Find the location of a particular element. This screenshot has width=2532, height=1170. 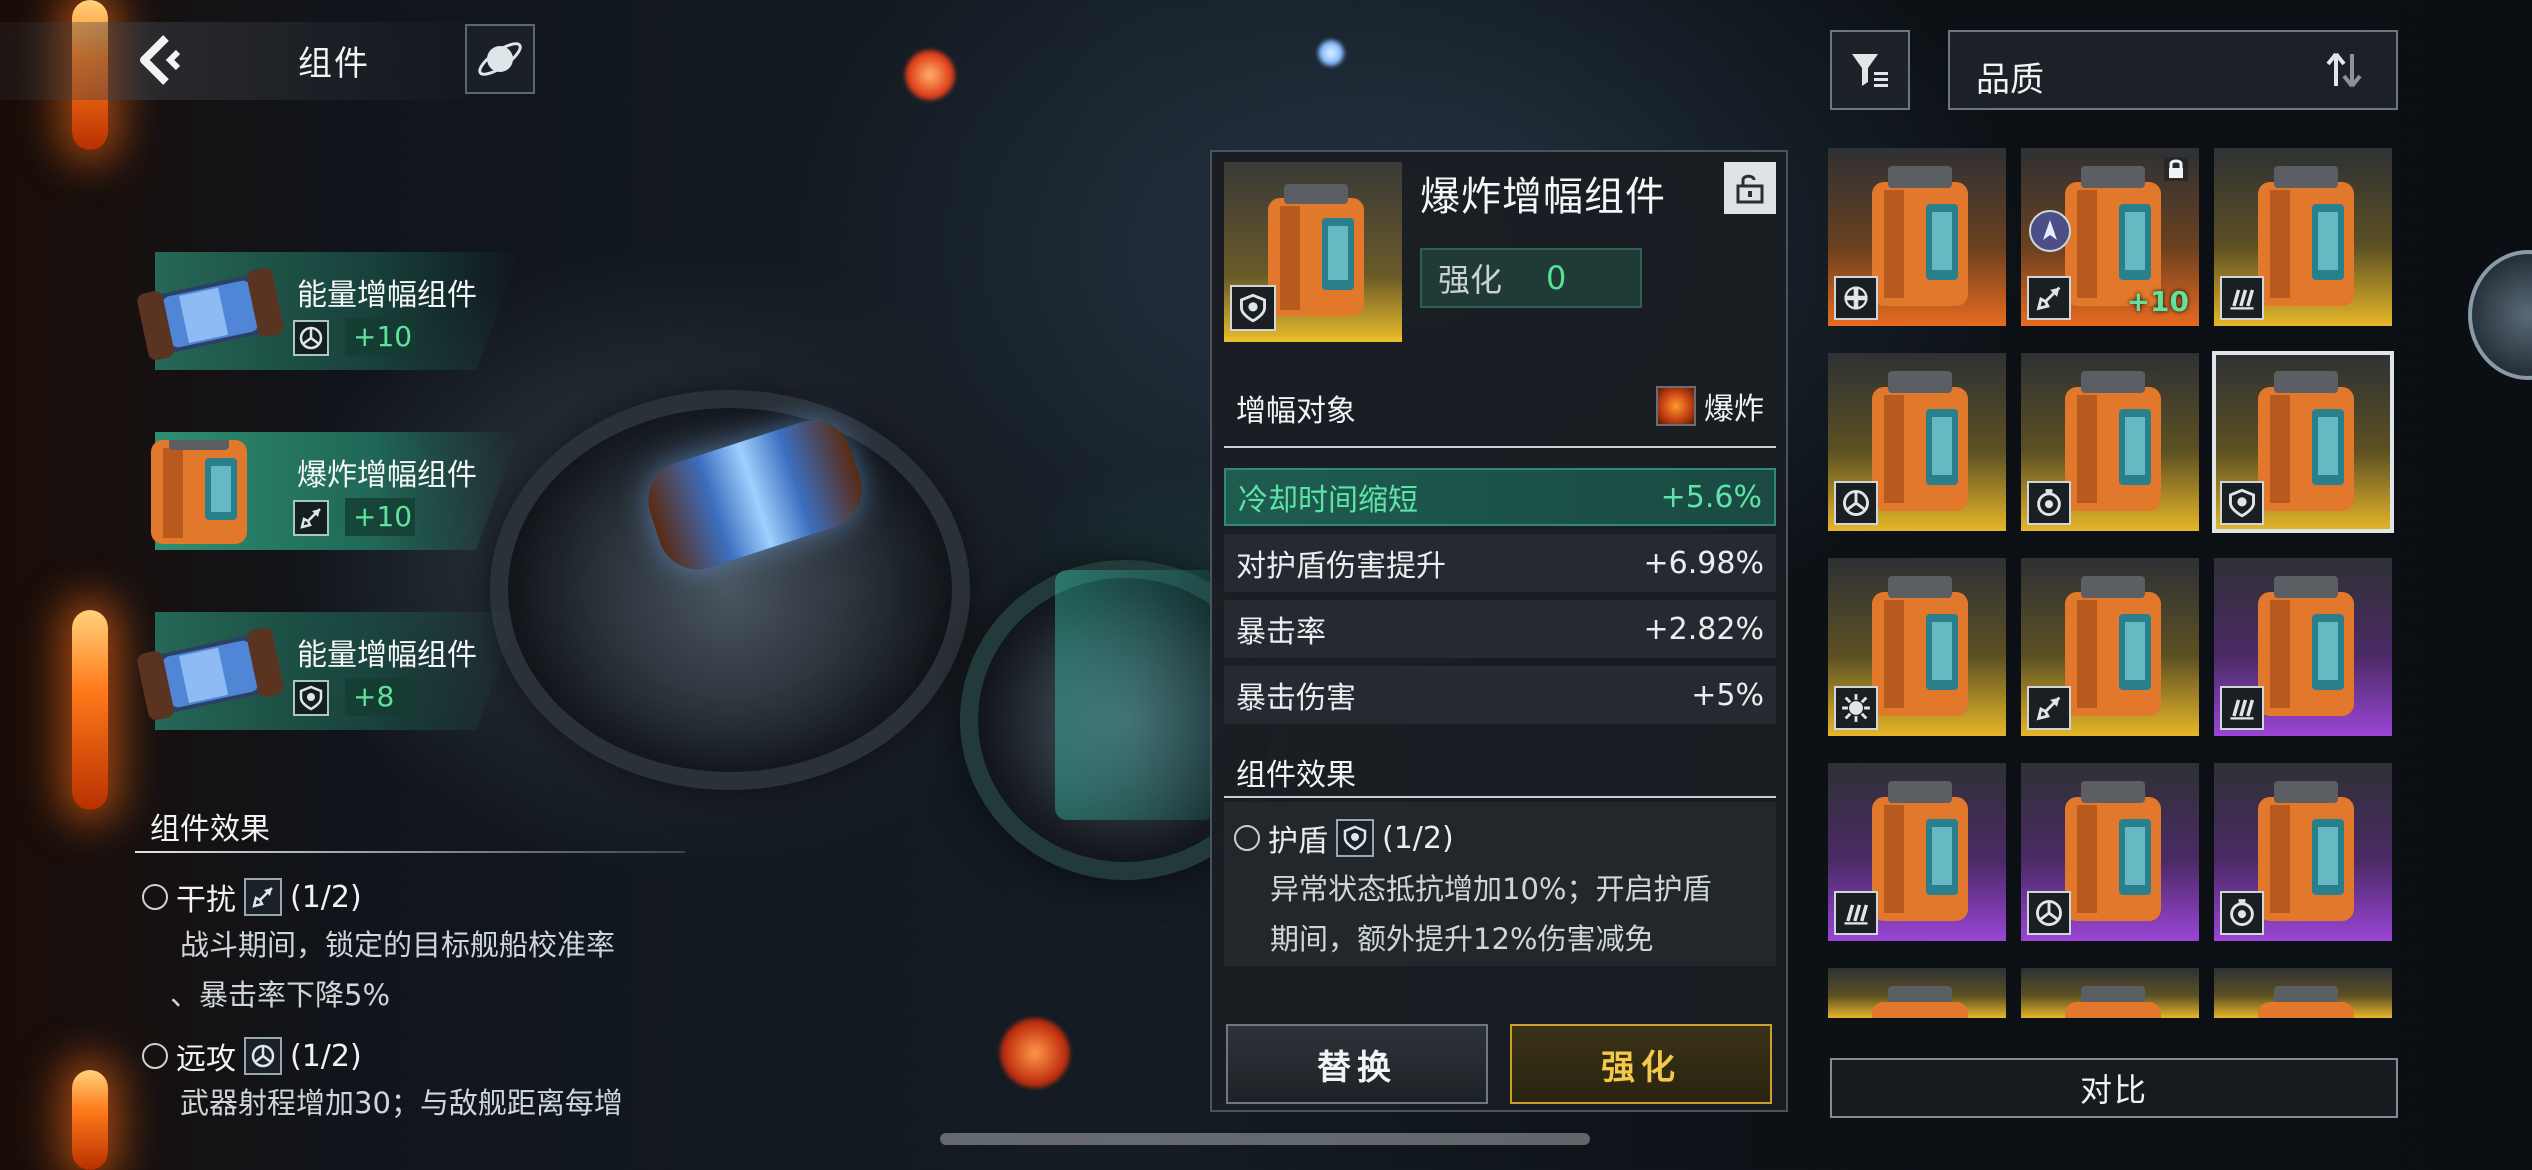

stat-value: +2.82% is located at coordinates (1703, 629).